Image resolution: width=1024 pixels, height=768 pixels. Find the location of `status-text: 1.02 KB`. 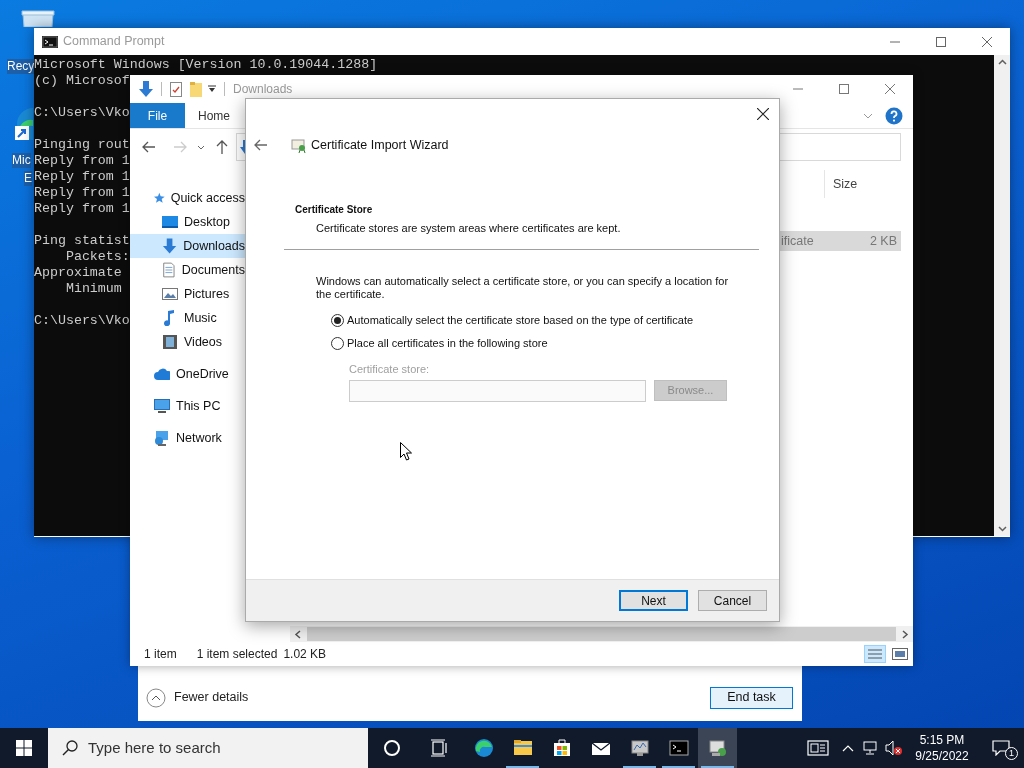

status-text: 1.02 KB is located at coordinates (305, 654).